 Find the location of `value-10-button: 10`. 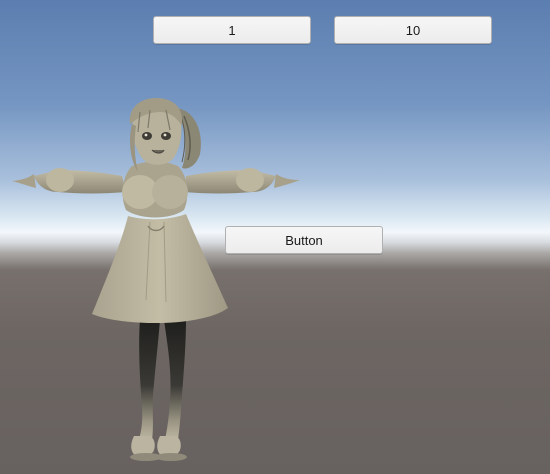

value-10-button: 10 is located at coordinates (413, 30).